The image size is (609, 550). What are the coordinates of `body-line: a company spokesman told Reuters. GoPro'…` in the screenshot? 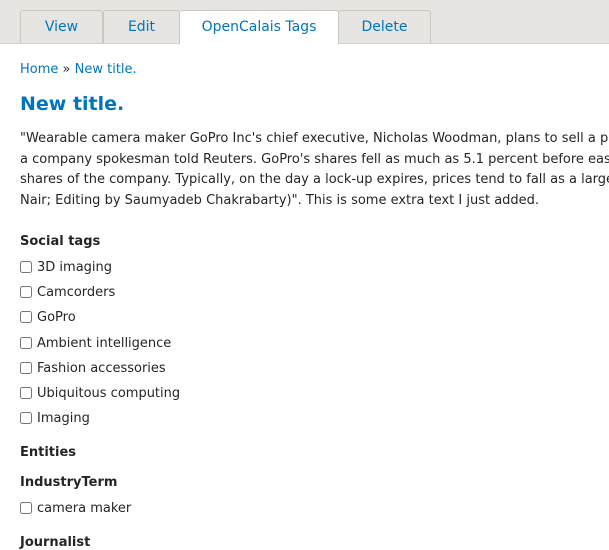 It's located at (314, 159).